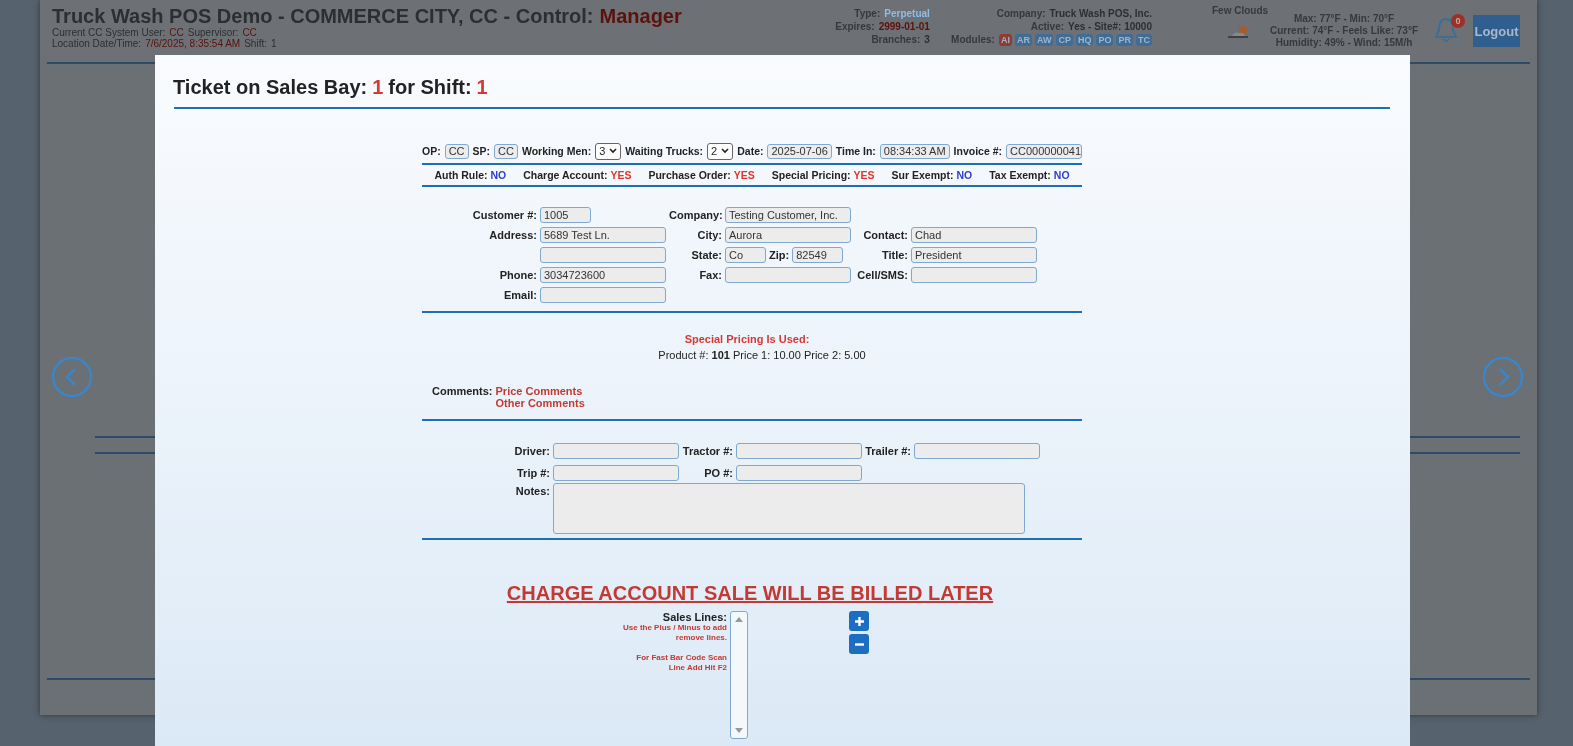  Describe the element at coordinates (885, 235) in the screenshot. I see `field-label: Contact:` at that location.